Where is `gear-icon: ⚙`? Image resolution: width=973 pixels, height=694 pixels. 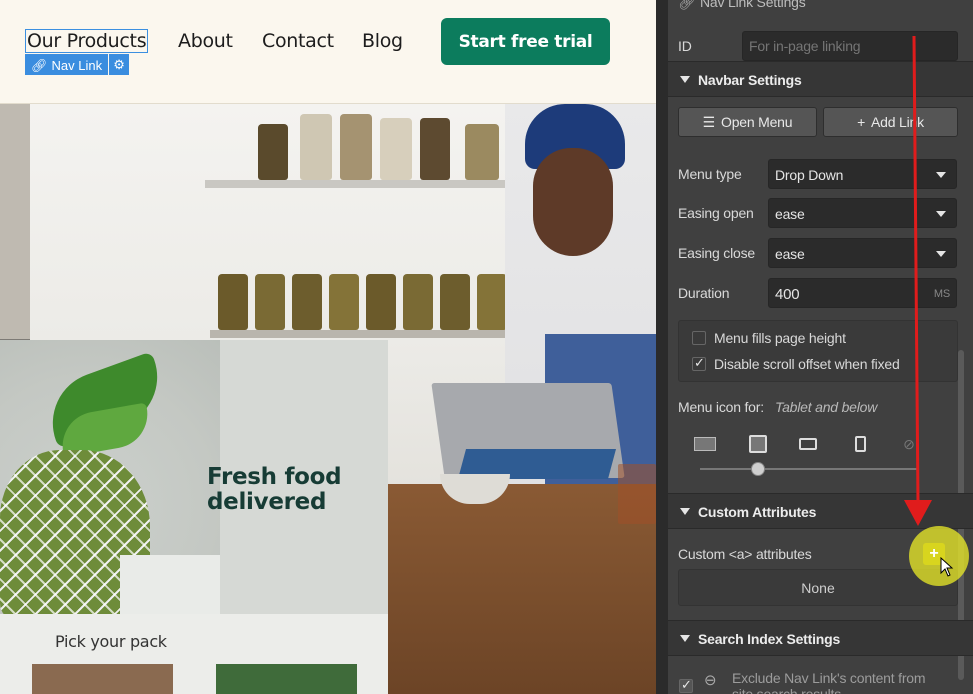
gear-icon: ⚙ is located at coordinates (119, 64).